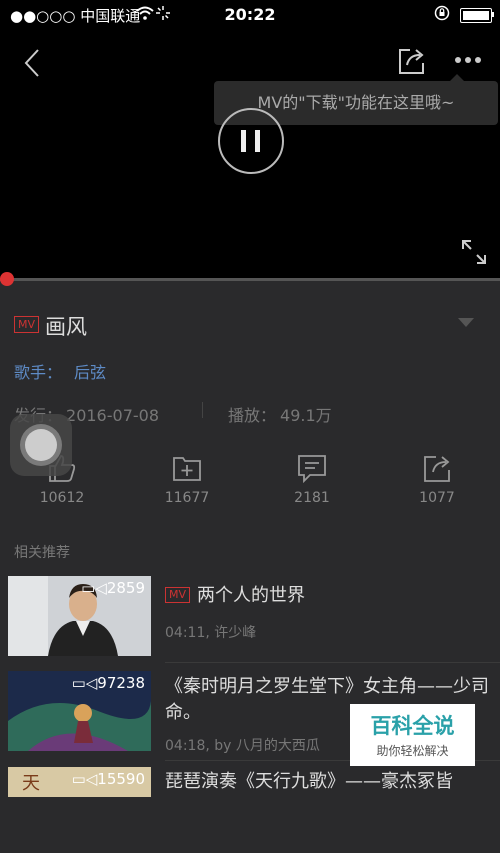  I want to click on comment-icon, so click(312, 469).